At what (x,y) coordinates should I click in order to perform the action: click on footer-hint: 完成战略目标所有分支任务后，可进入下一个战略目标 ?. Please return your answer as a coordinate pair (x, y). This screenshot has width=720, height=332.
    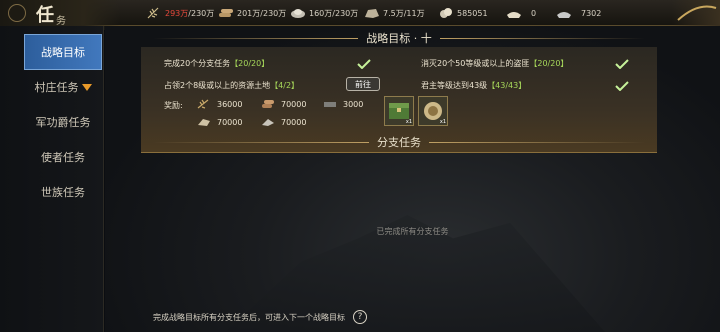
    Looking at the image, I should click on (260, 317).